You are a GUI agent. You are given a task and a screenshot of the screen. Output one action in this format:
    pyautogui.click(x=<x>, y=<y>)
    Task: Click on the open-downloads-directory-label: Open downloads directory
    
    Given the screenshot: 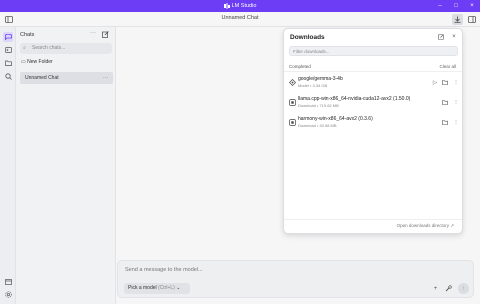 What is the action you would take?
    pyautogui.click(x=422, y=225)
    